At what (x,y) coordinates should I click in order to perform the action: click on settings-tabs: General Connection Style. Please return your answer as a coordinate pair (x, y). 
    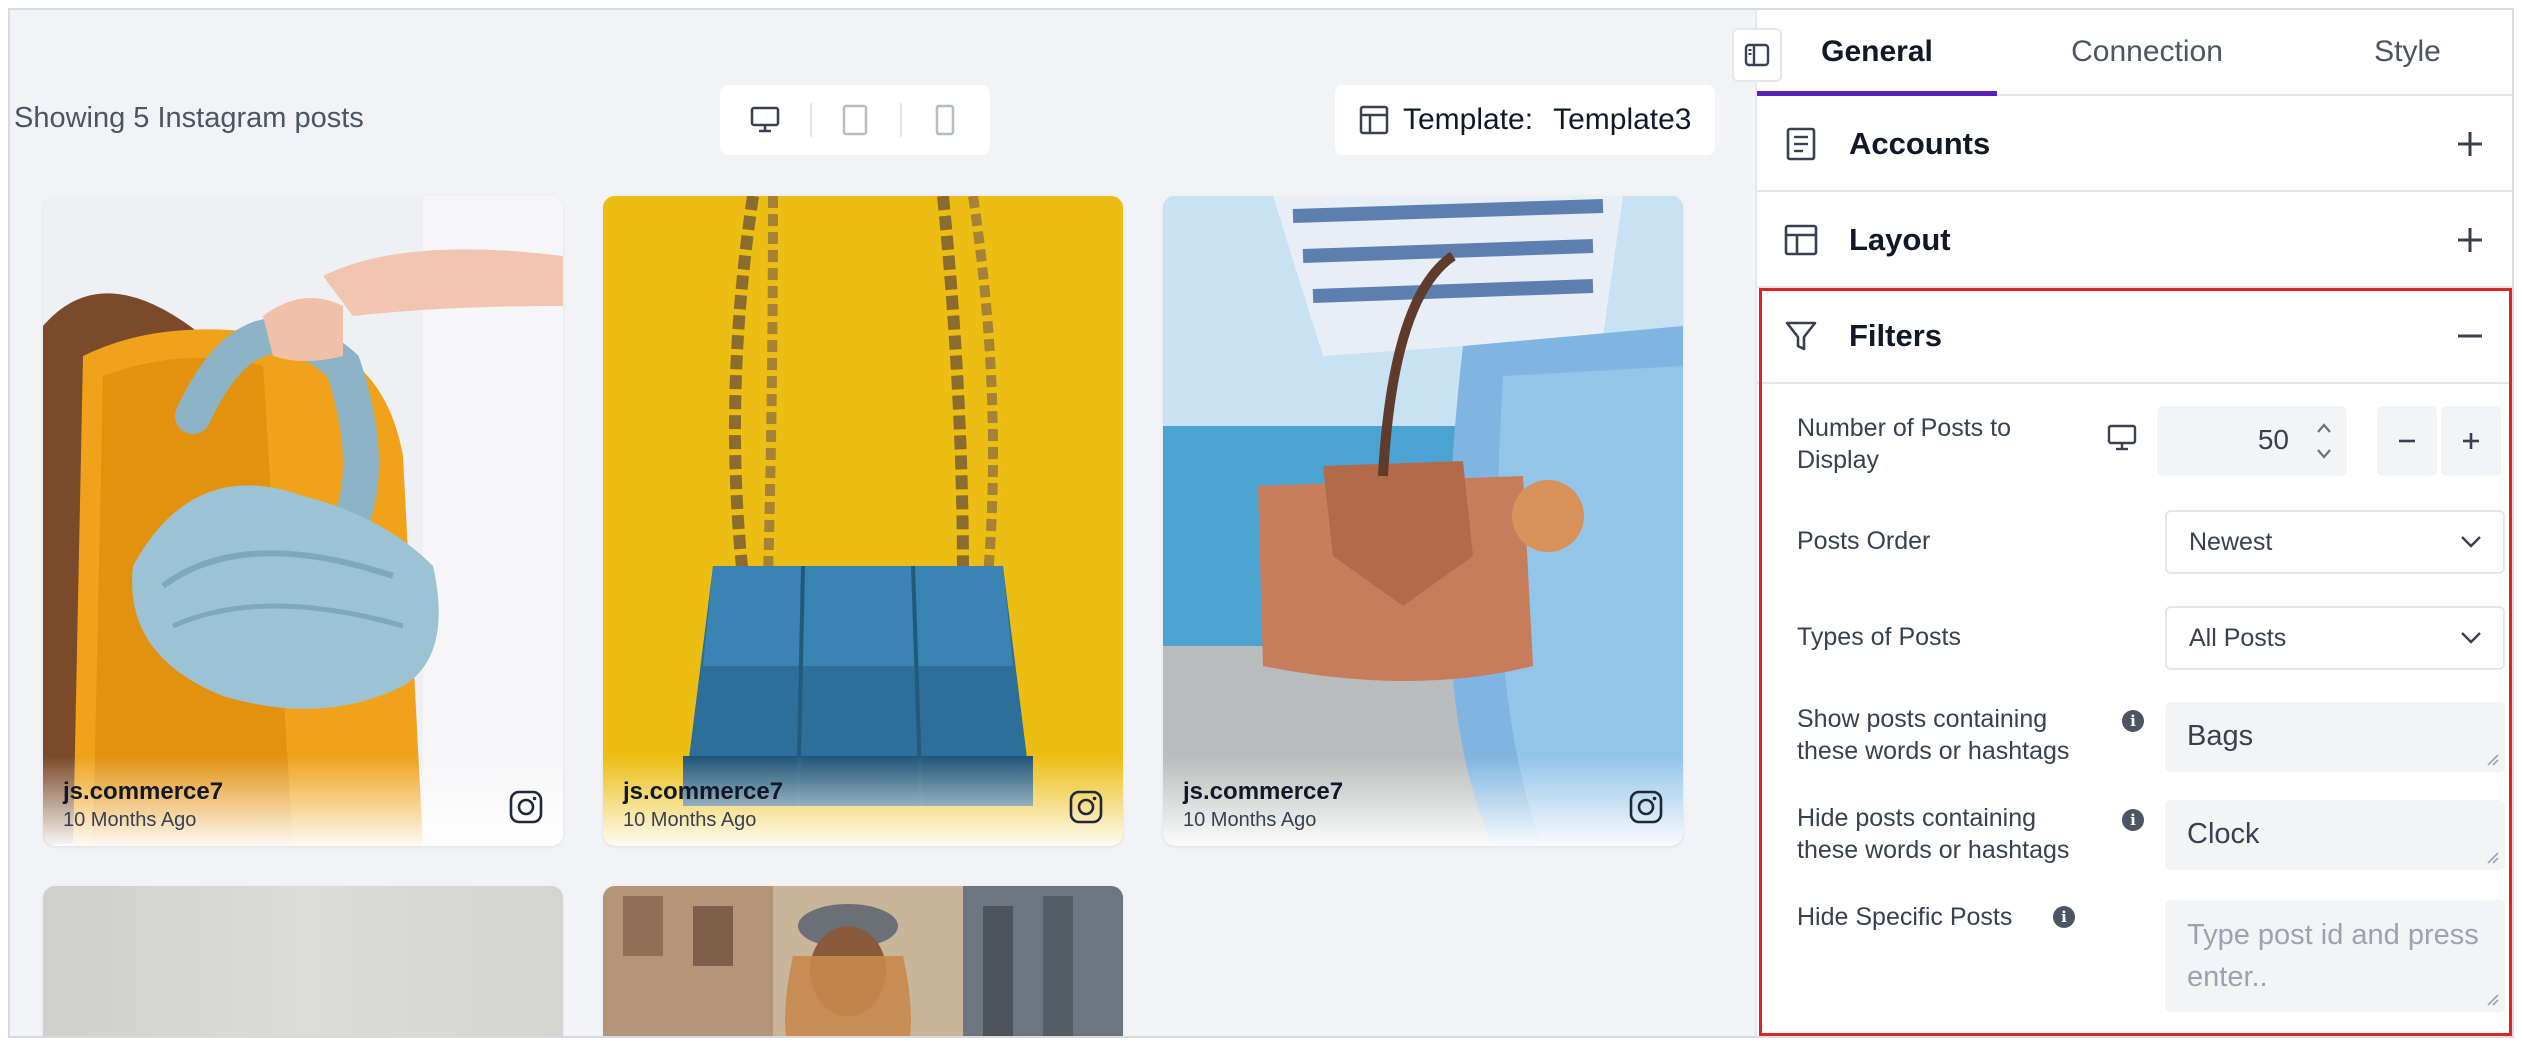
    Looking at the image, I should click on (2134, 53).